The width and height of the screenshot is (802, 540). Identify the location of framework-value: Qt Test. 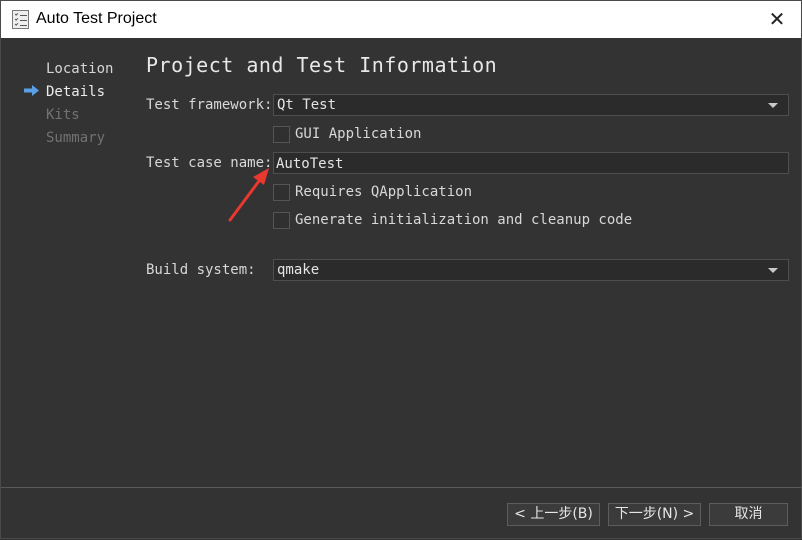
(307, 105).